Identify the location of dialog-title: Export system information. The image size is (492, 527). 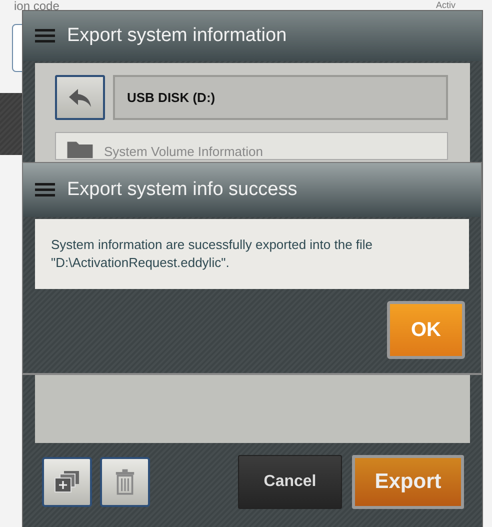
(177, 36).